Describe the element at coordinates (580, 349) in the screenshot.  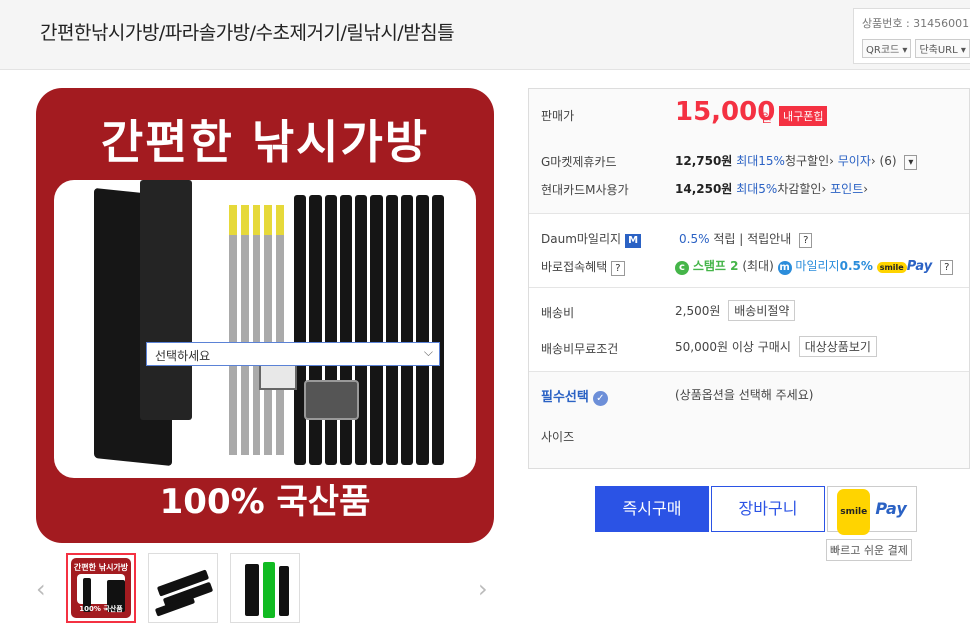
I see `free-shipping-label: 배송비무료조건` at that location.